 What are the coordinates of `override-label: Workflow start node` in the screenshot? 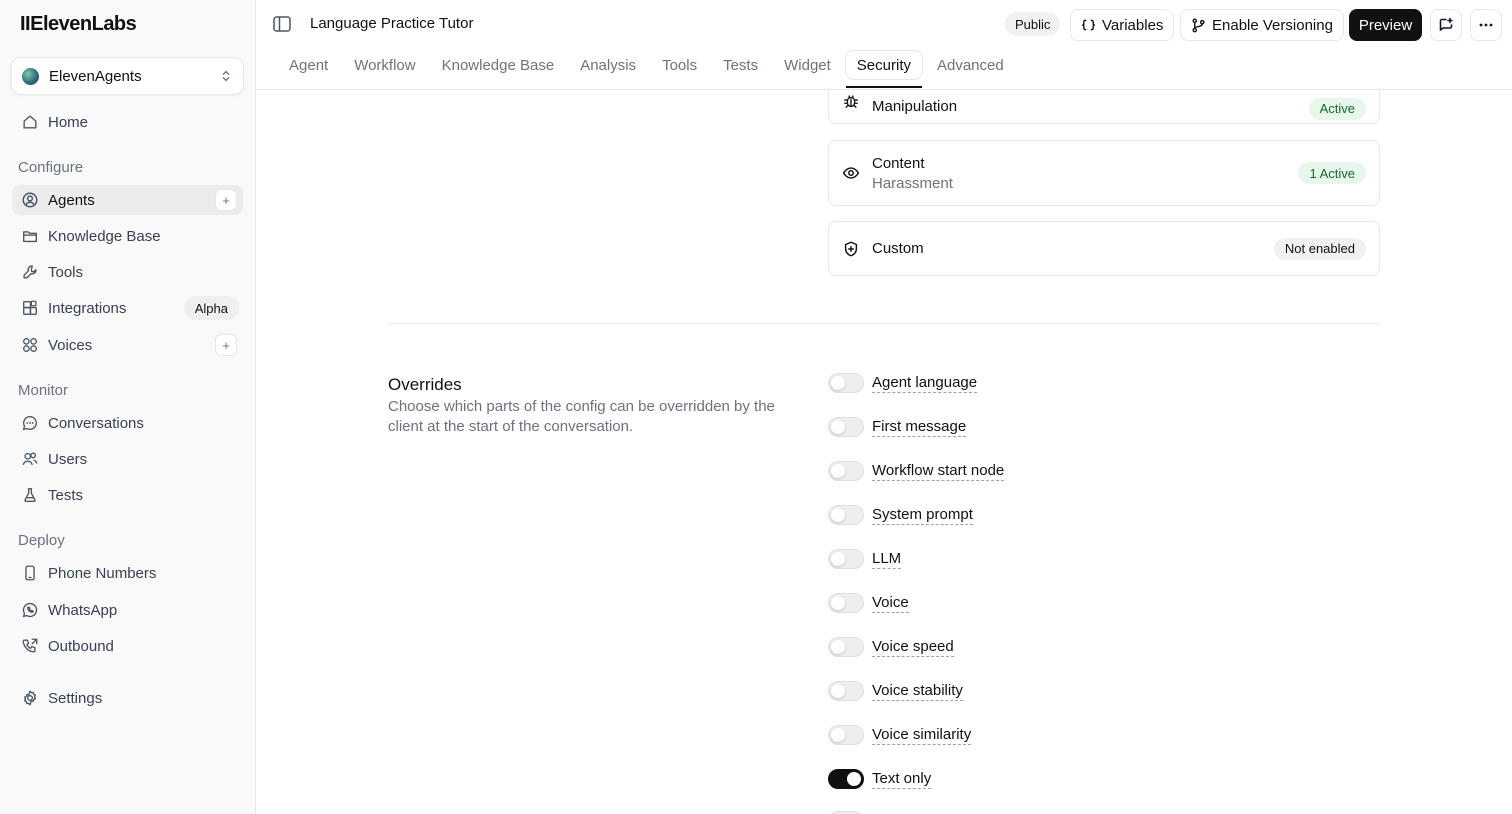 It's located at (938, 471).